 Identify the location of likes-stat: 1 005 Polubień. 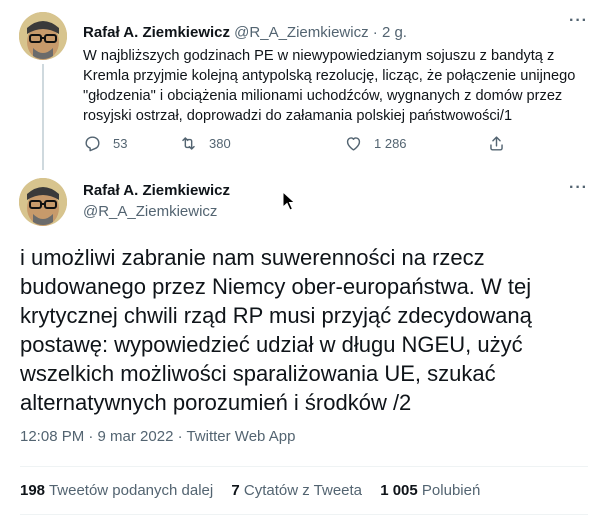
(430, 490).